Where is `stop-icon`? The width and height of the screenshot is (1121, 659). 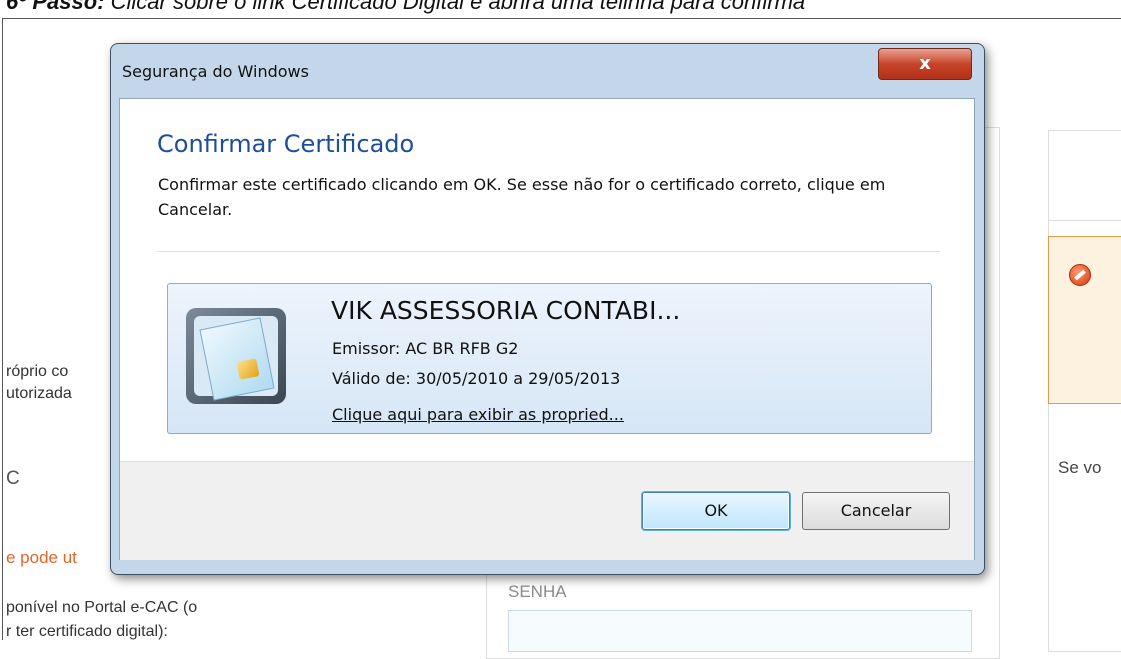 stop-icon is located at coordinates (1080, 275).